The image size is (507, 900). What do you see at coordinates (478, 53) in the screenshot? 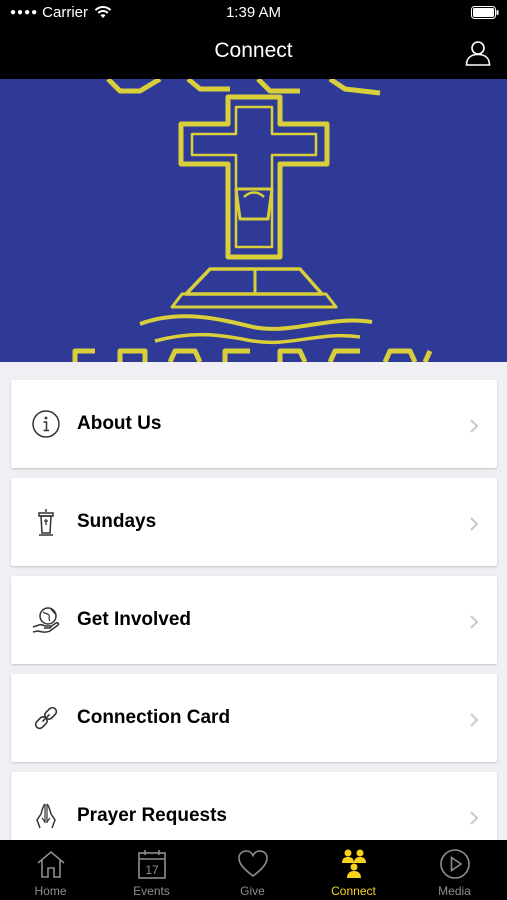
I see `profile-icon` at bounding box center [478, 53].